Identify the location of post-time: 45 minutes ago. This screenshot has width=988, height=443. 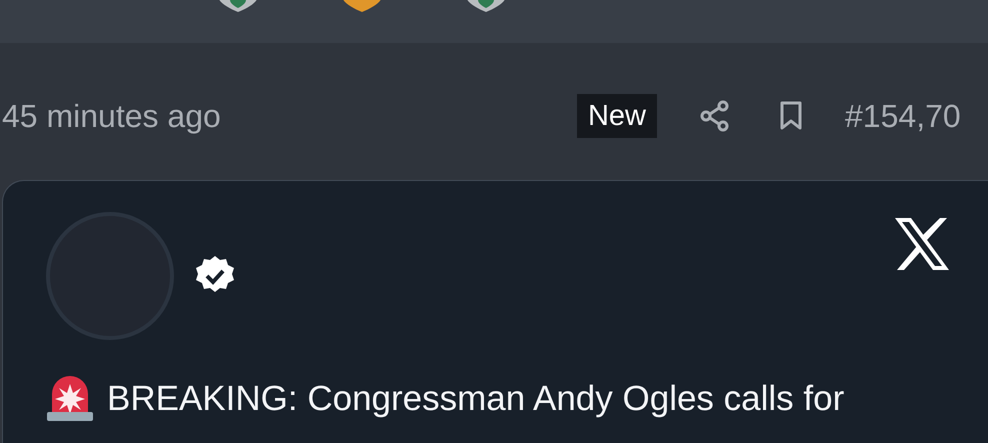
(111, 116).